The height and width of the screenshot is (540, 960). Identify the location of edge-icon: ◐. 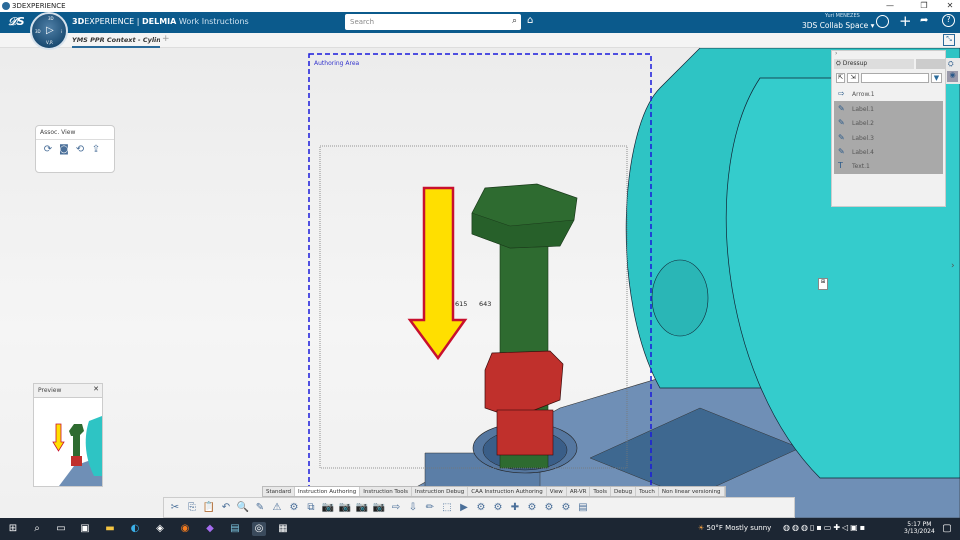
(135, 529).